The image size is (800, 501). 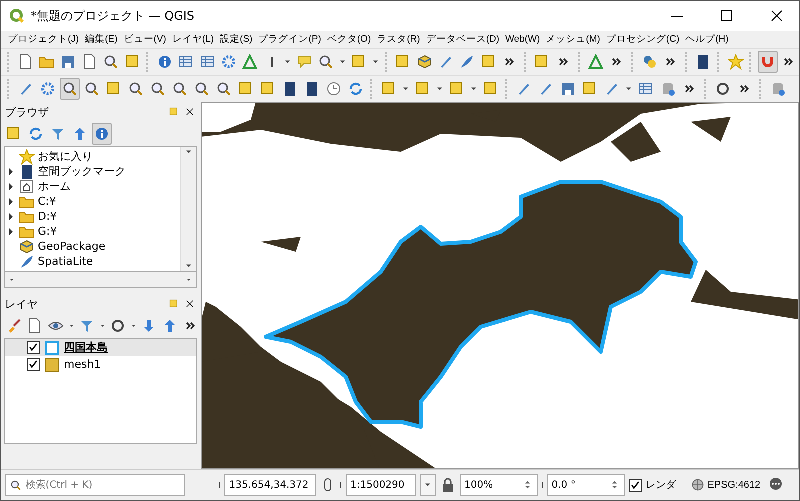 What do you see at coordinates (43, 39) in the screenshot?
I see `menu-item: プロジェクト(J)` at bounding box center [43, 39].